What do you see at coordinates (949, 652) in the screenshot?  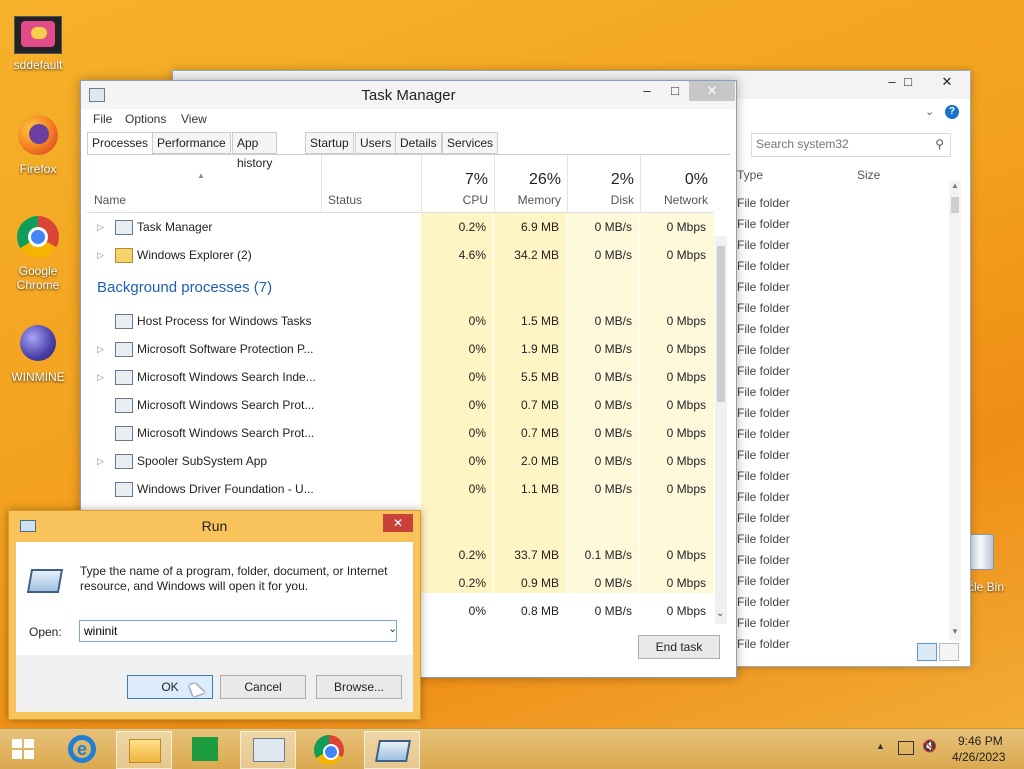 I see `large-icons-view-icon` at bounding box center [949, 652].